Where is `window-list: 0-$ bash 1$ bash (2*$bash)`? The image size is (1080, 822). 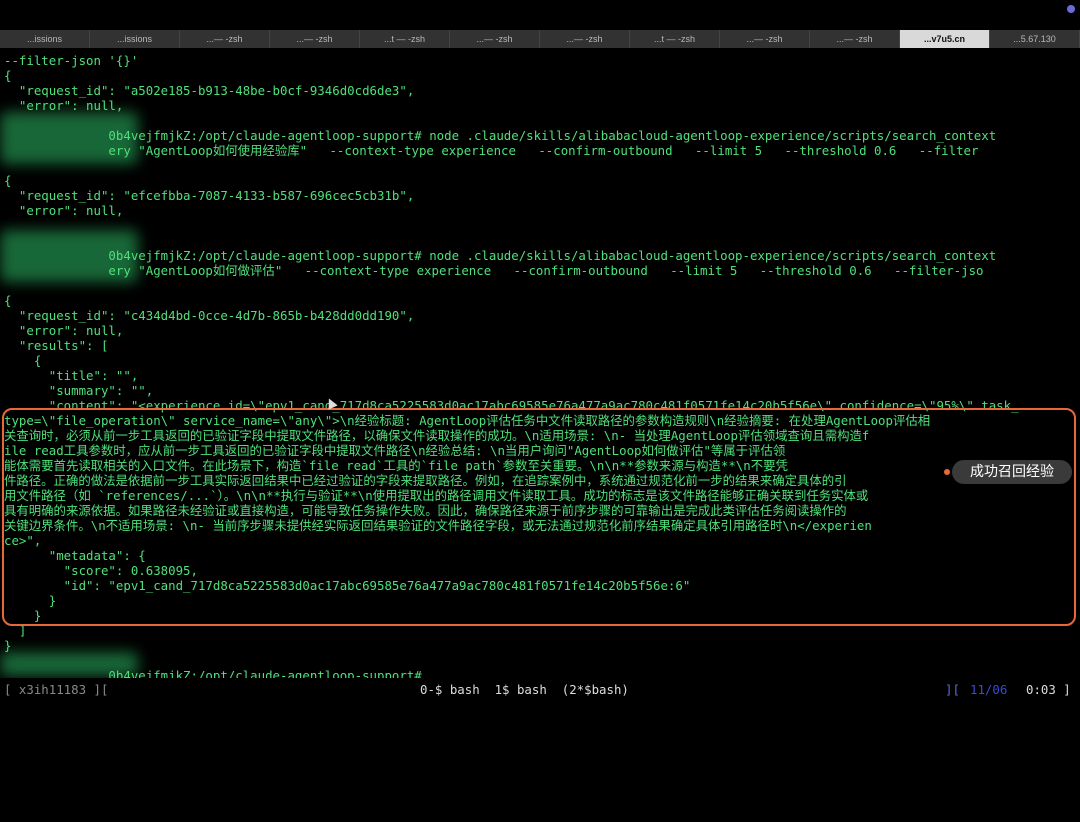
window-list: 0-$ bash 1$ bash (2*$bash) is located at coordinates (524, 690).